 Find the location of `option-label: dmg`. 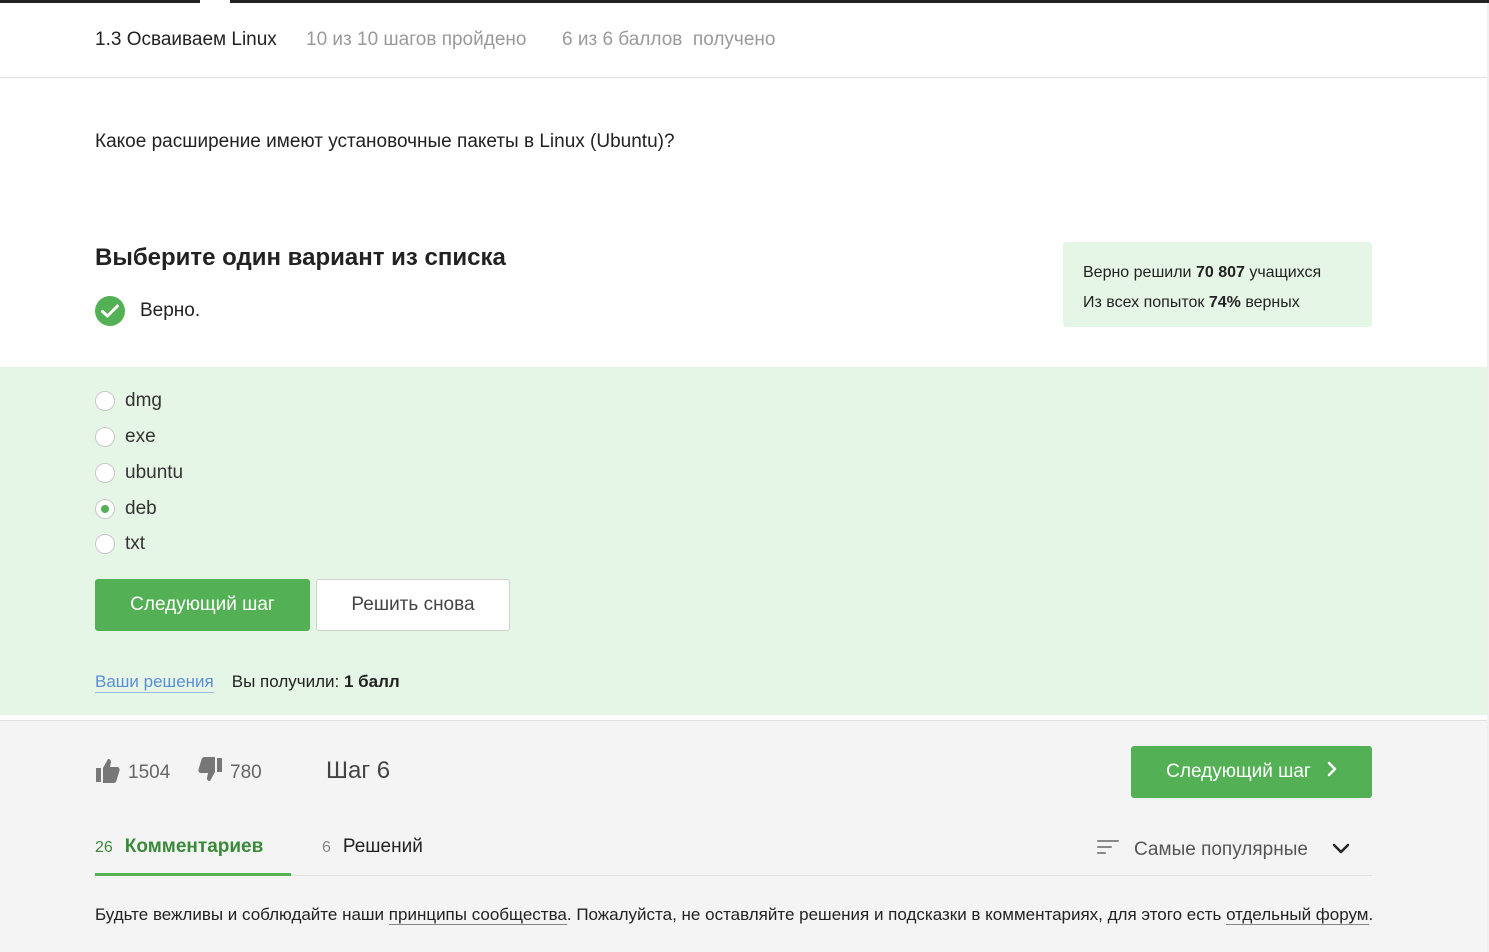

option-label: dmg is located at coordinates (143, 401).